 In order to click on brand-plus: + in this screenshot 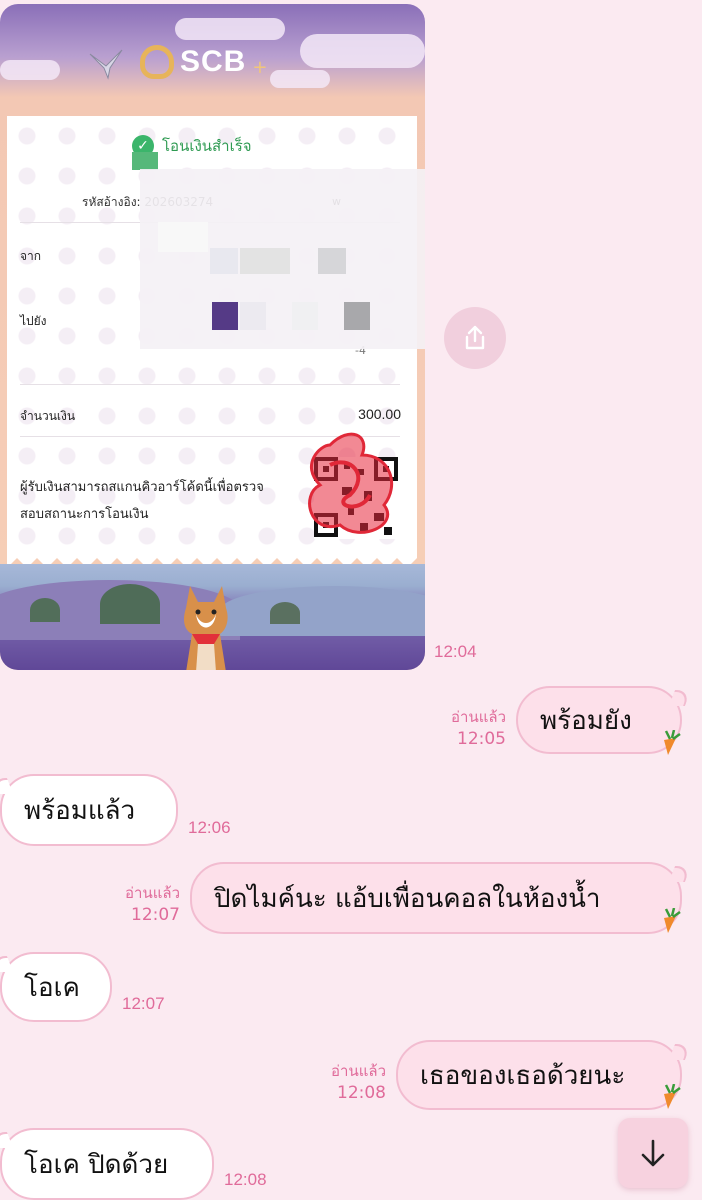, I will do `click(260, 67)`.